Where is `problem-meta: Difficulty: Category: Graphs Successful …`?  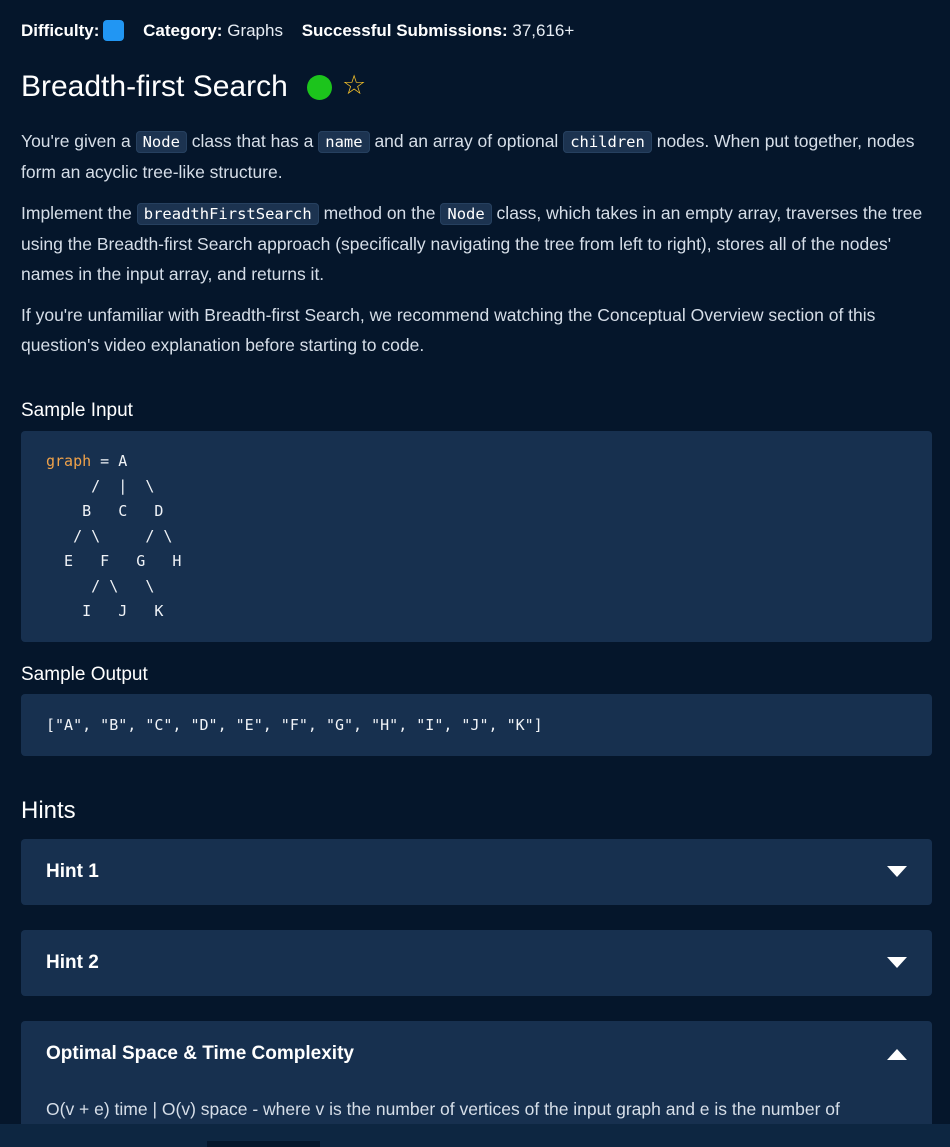 problem-meta: Difficulty: Category: Graphs Successful … is located at coordinates (297, 30).